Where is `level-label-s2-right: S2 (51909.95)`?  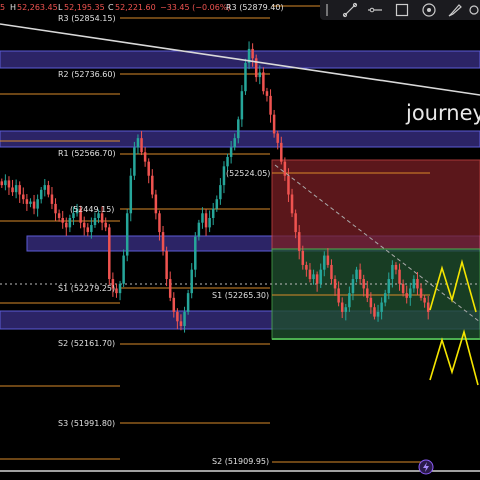
level-label-s2-right: S2 (51909.95) is located at coordinates (240, 461).